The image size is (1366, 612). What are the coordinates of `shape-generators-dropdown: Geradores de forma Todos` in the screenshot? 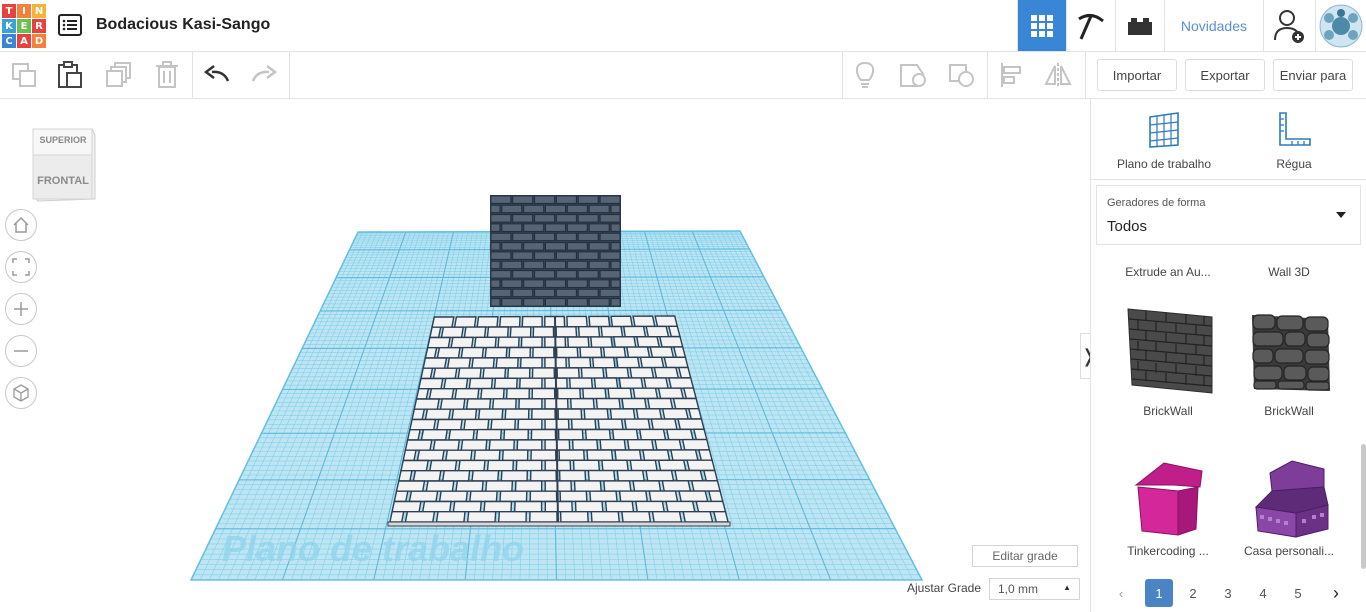 It's located at (1228, 215).